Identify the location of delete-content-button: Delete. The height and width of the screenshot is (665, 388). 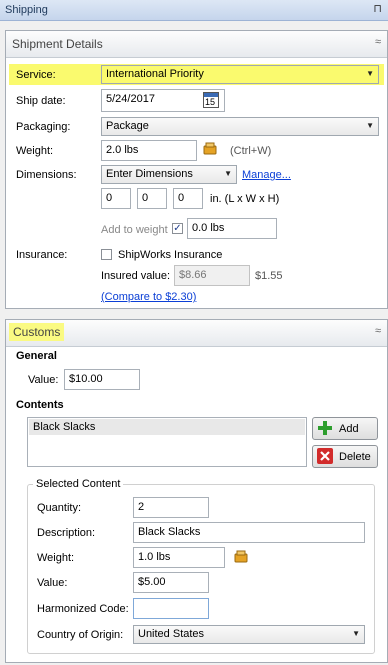
(345, 456).